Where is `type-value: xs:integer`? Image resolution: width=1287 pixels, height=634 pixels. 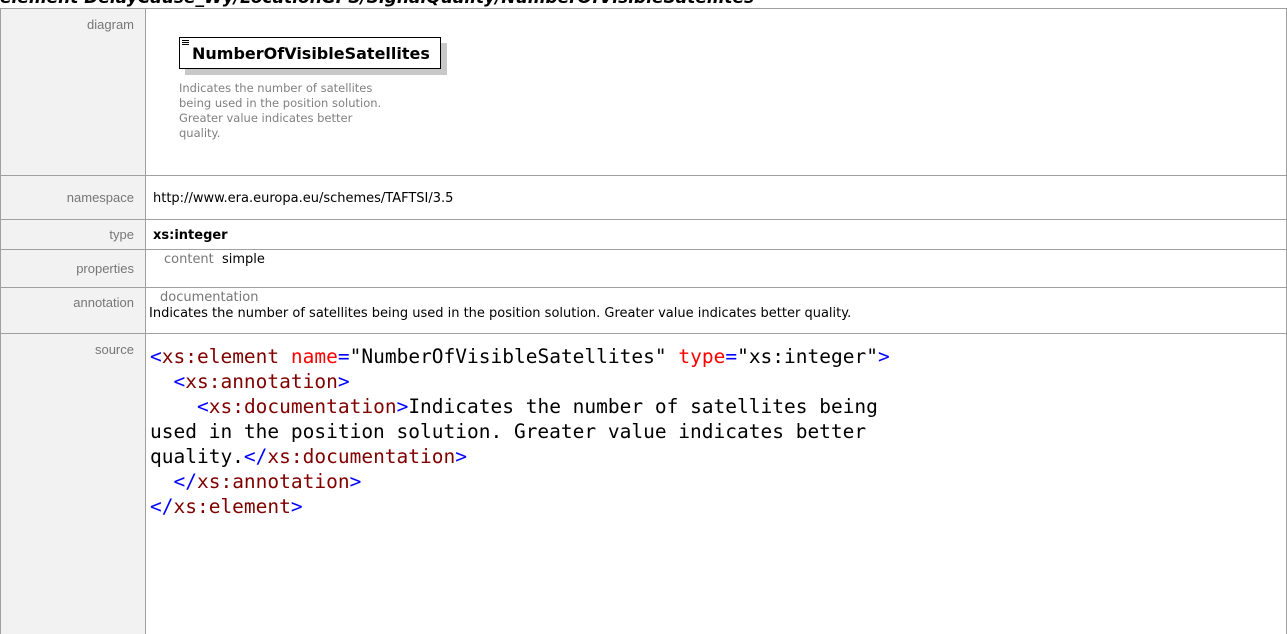
type-value: xs:integer is located at coordinates (190, 235).